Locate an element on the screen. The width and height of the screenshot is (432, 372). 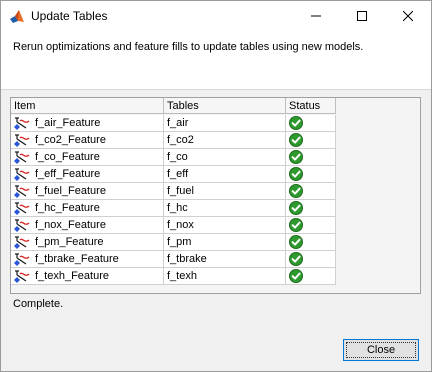
item-cell: f_fuel_Feature is located at coordinates (87, 191).